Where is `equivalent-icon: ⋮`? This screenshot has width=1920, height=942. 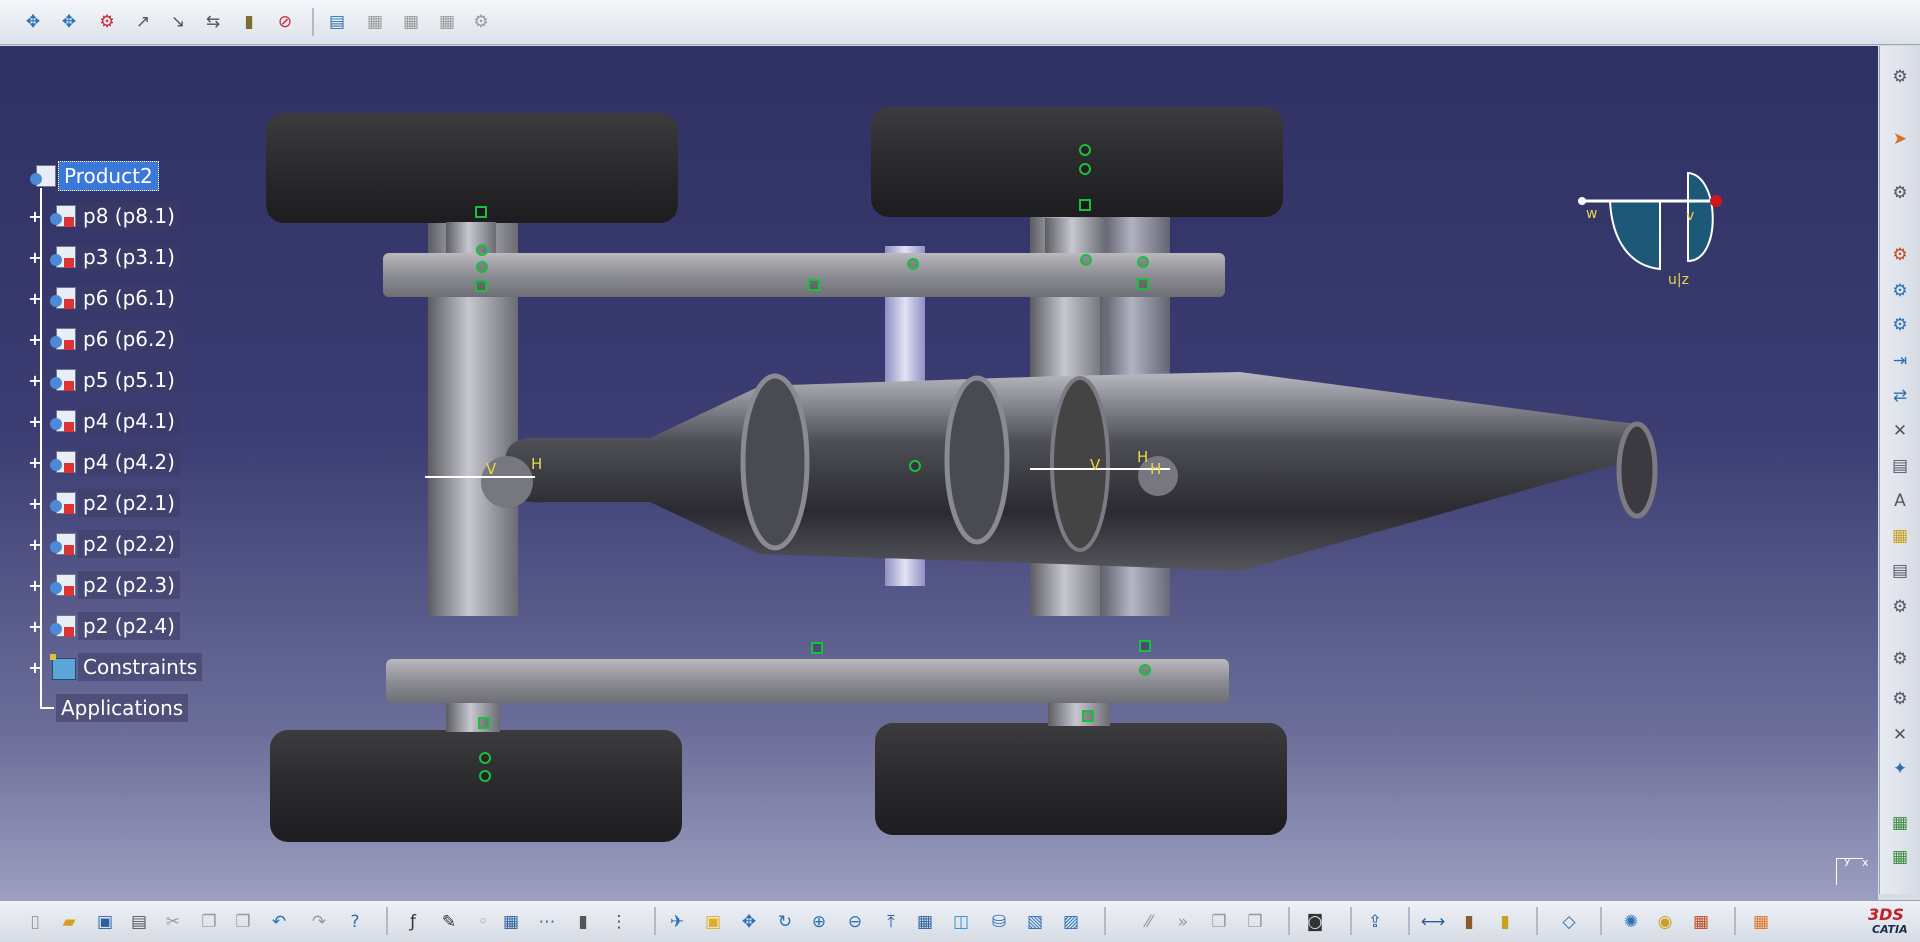
equivalent-icon: ⋮ is located at coordinates (619, 922).